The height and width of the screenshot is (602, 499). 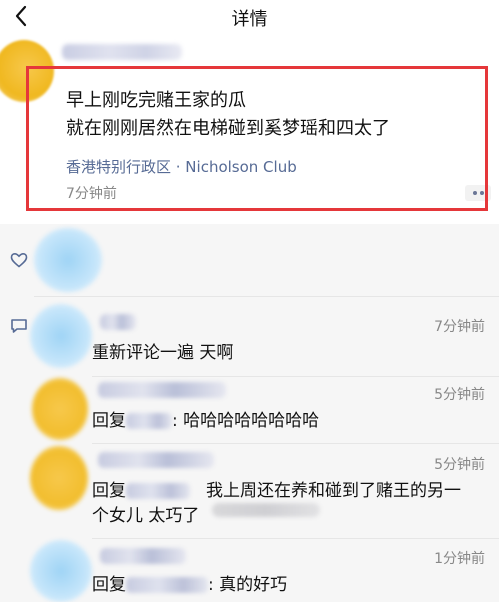 What do you see at coordinates (248, 585) in the screenshot?
I see `reply-body: : 真的好巧` at bounding box center [248, 585].